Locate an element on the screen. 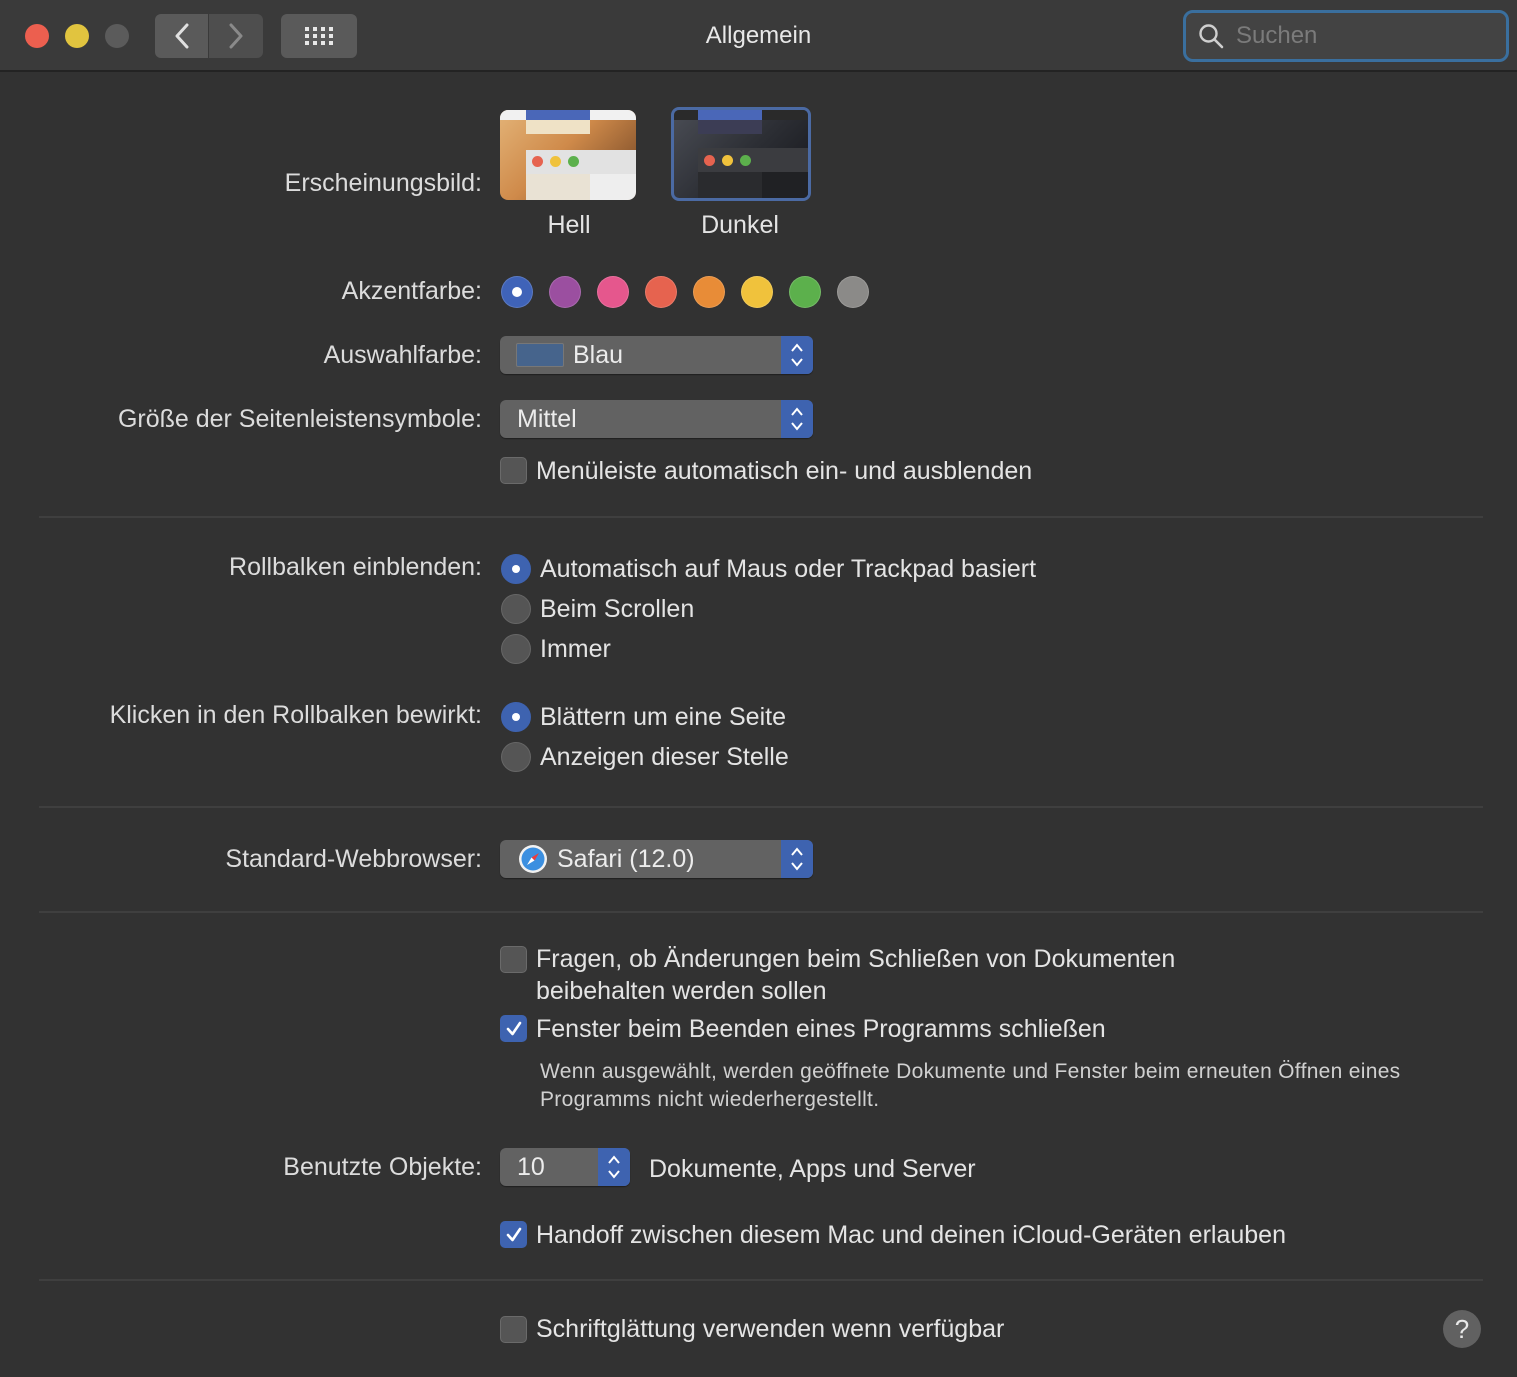  accent-label: Akzentfarbe: is located at coordinates (411, 291).